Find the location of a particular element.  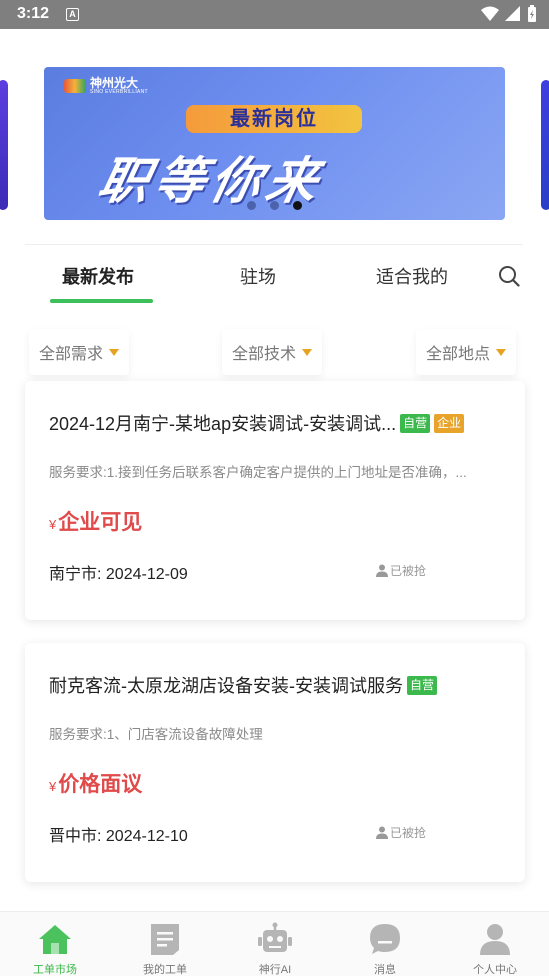

tab-bar: 最新发布 驻场 适合我的 is located at coordinates (274, 280).